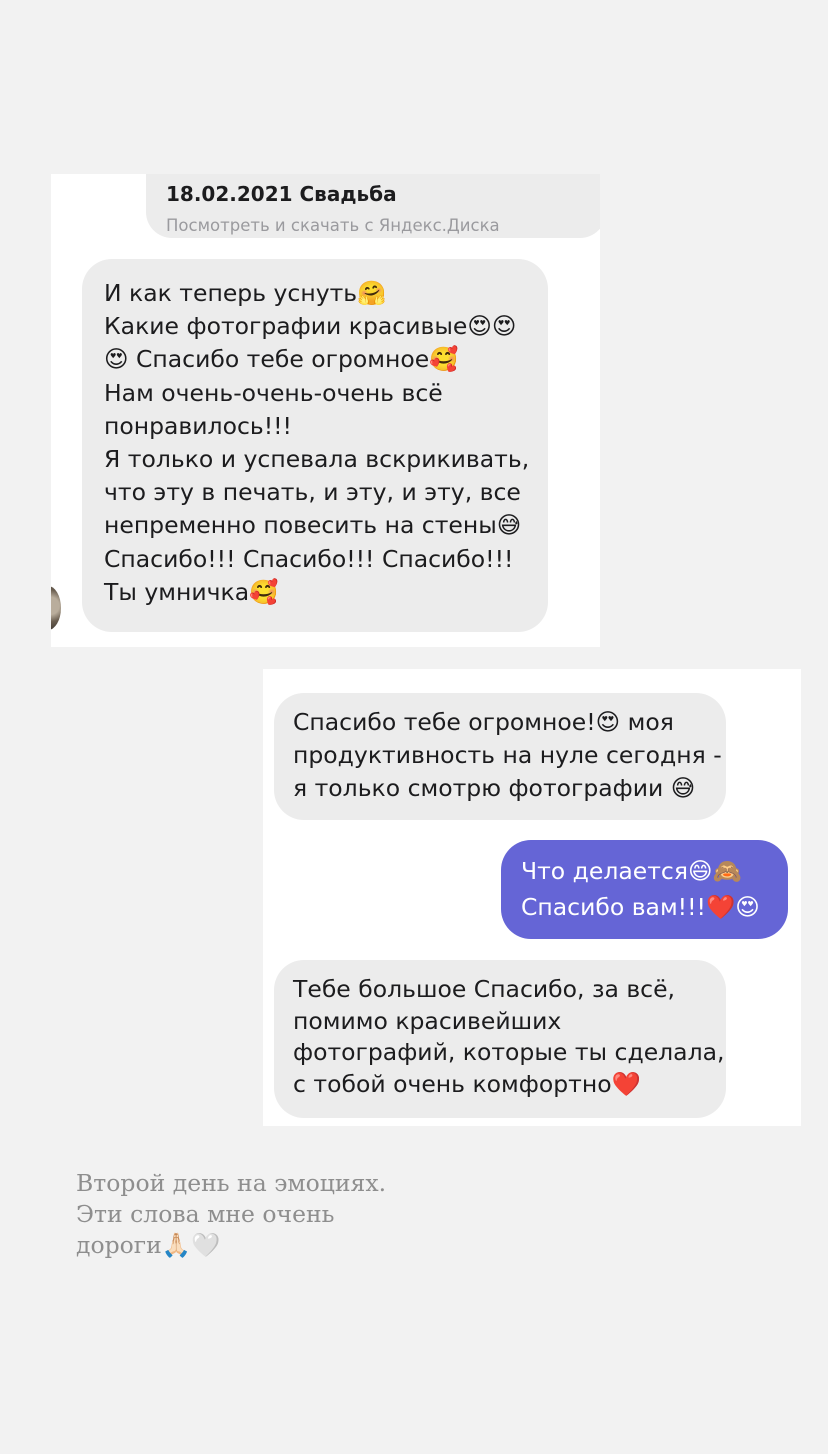  Describe the element at coordinates (148, 1245) in the screenshot. I see `caption-line: дороги🙏🏻🤍` at that location.